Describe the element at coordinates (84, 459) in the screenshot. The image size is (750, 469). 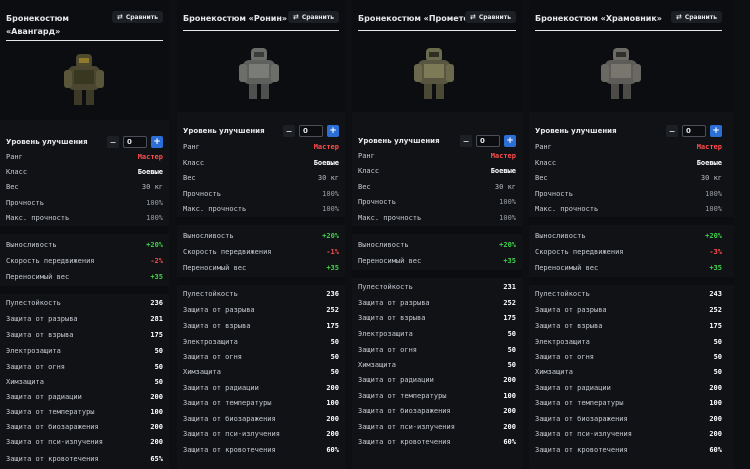
I see `stat-row-bleeding: Защита от кровотечения 65%` at that location.